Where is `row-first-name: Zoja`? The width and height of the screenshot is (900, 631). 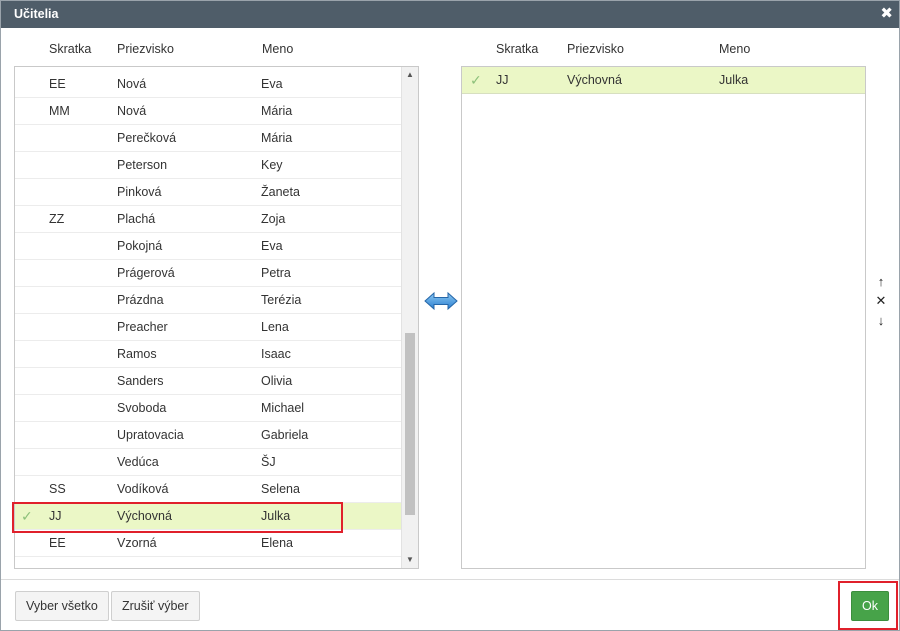
row-first-name: Zoja is located at coordinates (273, 219).